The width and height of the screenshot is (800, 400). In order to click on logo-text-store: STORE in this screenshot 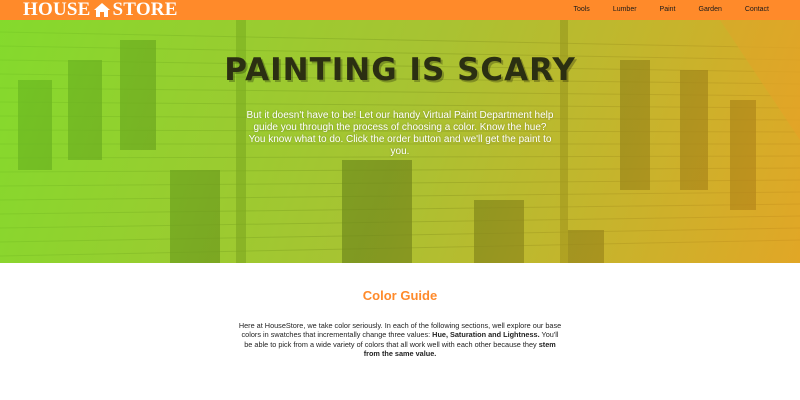, I will do `click(145, 10)`.